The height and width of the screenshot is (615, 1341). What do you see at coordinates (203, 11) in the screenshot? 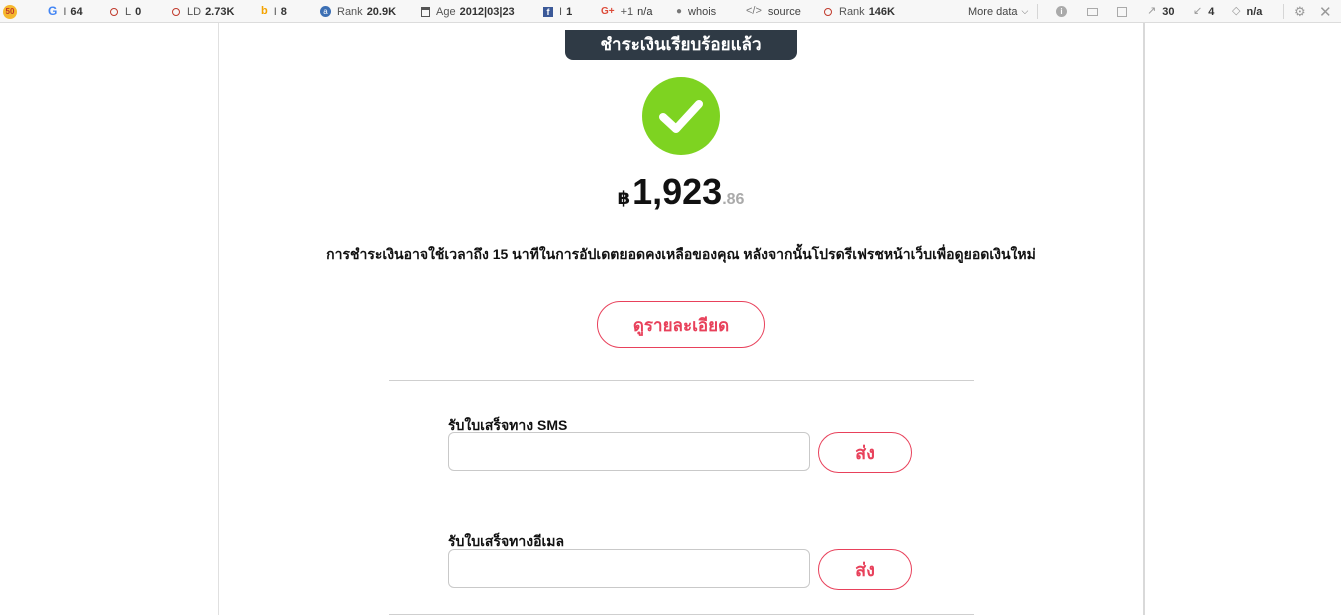
I see `linking-domains-metric: LD 2.73K` at bounding box center [203, 11].